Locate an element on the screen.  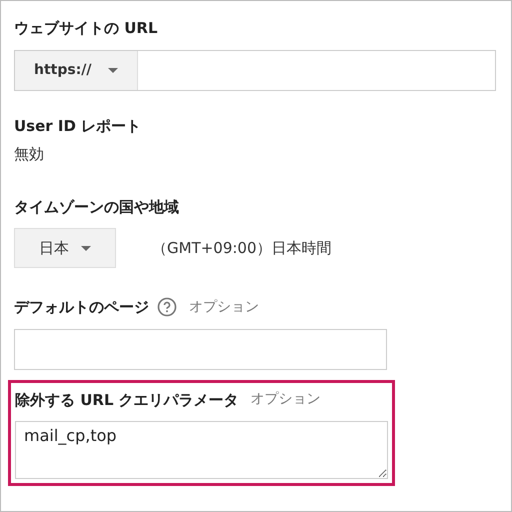
field-label: User ID レポート is located at coordinates (78, 126).